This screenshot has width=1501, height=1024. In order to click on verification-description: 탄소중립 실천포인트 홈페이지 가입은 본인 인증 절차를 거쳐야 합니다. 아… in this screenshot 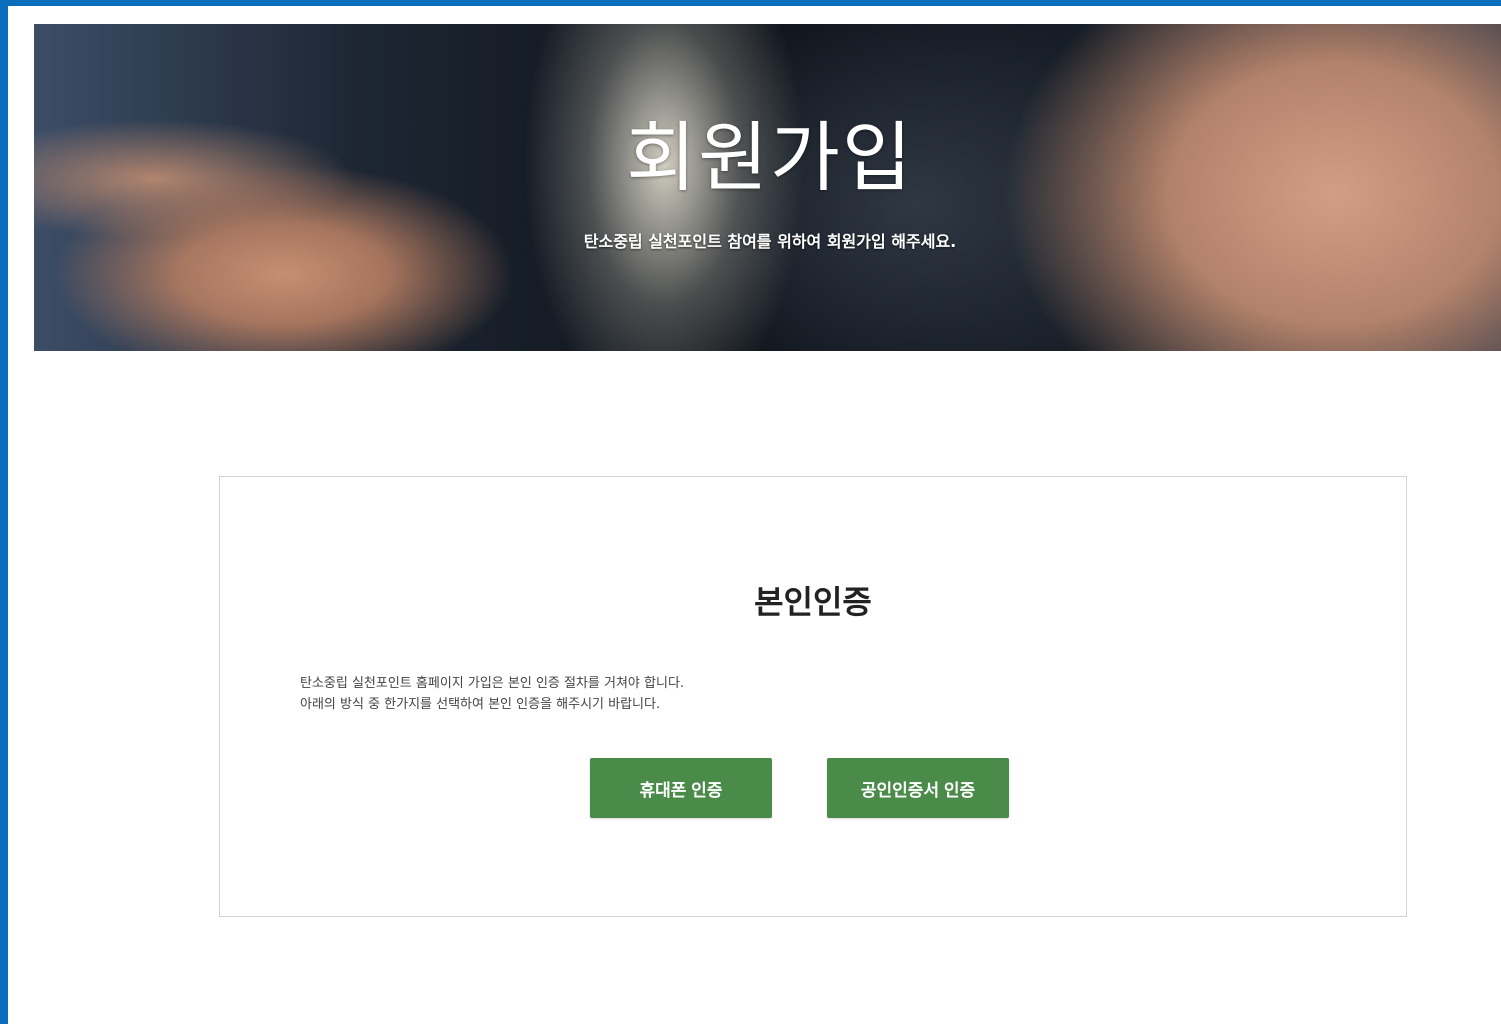, I will do `click(492, 694)`.